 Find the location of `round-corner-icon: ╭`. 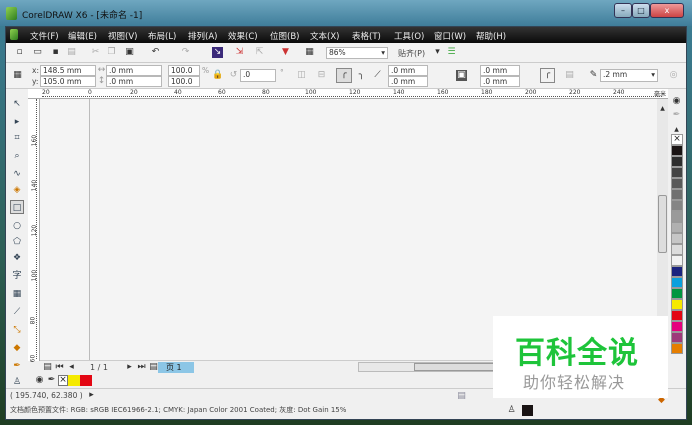

round-corner-icon: ╭ is located at coordinates (344, 75).